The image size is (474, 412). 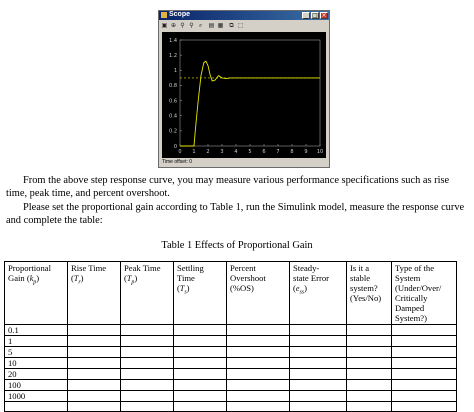 I want to click on scope-toolbar: ▣ ⊕ ⚲ ⚲ ⌕ ▤ ▦ ⧉ ⬚, so click(x=244, y=26).